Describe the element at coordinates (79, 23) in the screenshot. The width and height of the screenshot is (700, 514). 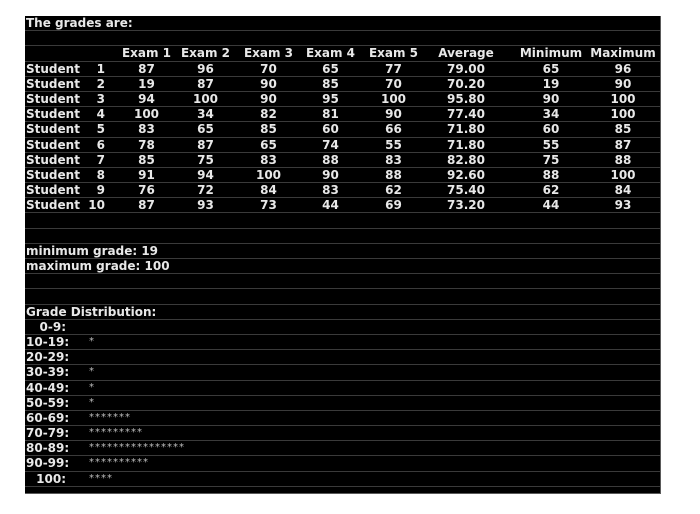
I see `output-title: The grades are:` at that location.